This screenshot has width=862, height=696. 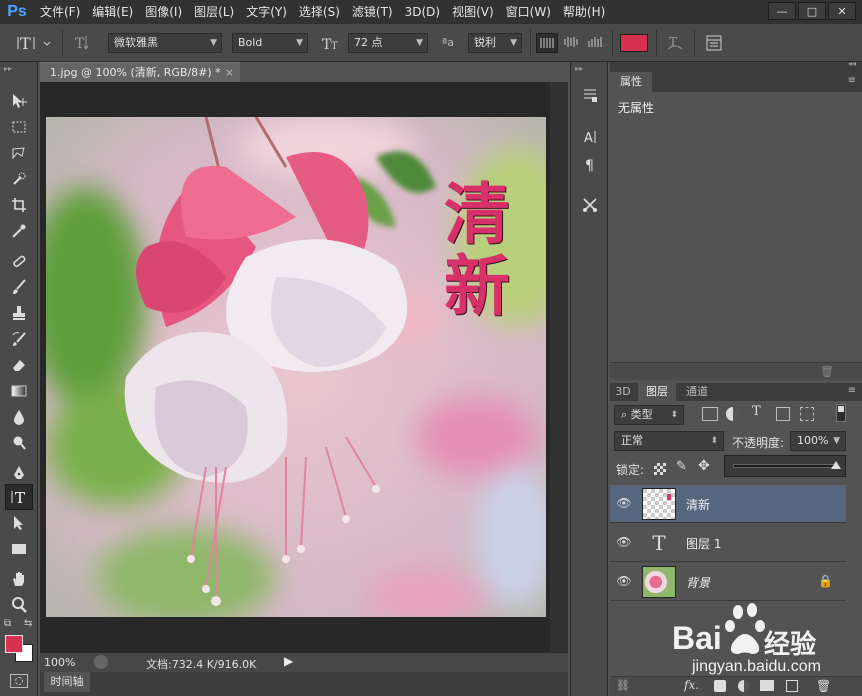 What do you see at coordinates (19, 127) in the screenshot?
I see `marquee-tool-icon` at bounding box center [19, 127].